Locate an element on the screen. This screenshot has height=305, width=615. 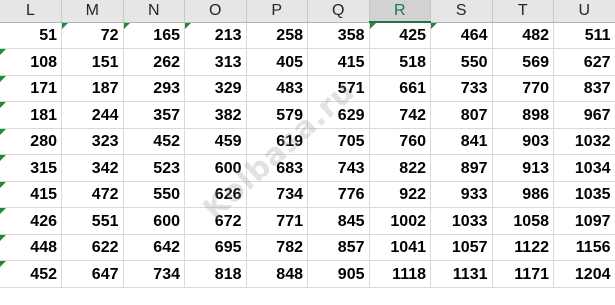
cell-m-3: 187 is located at coordinates (92, 88).